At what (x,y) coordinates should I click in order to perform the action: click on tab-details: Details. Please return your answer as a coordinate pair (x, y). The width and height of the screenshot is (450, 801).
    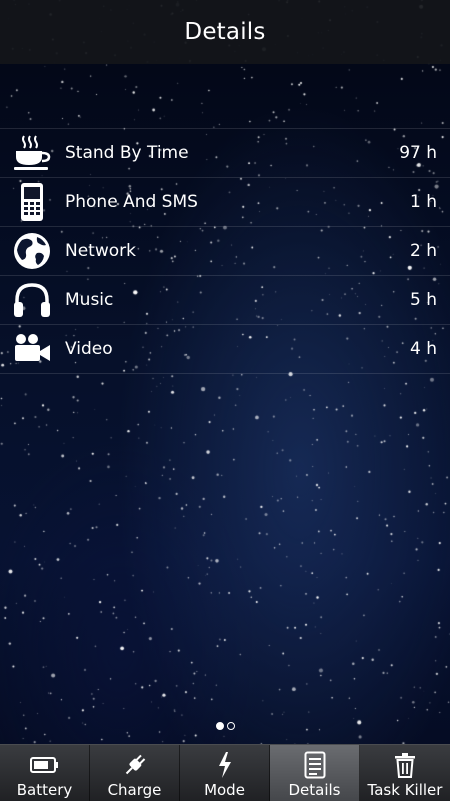
    Looking at the image, I should click on (315, 773).